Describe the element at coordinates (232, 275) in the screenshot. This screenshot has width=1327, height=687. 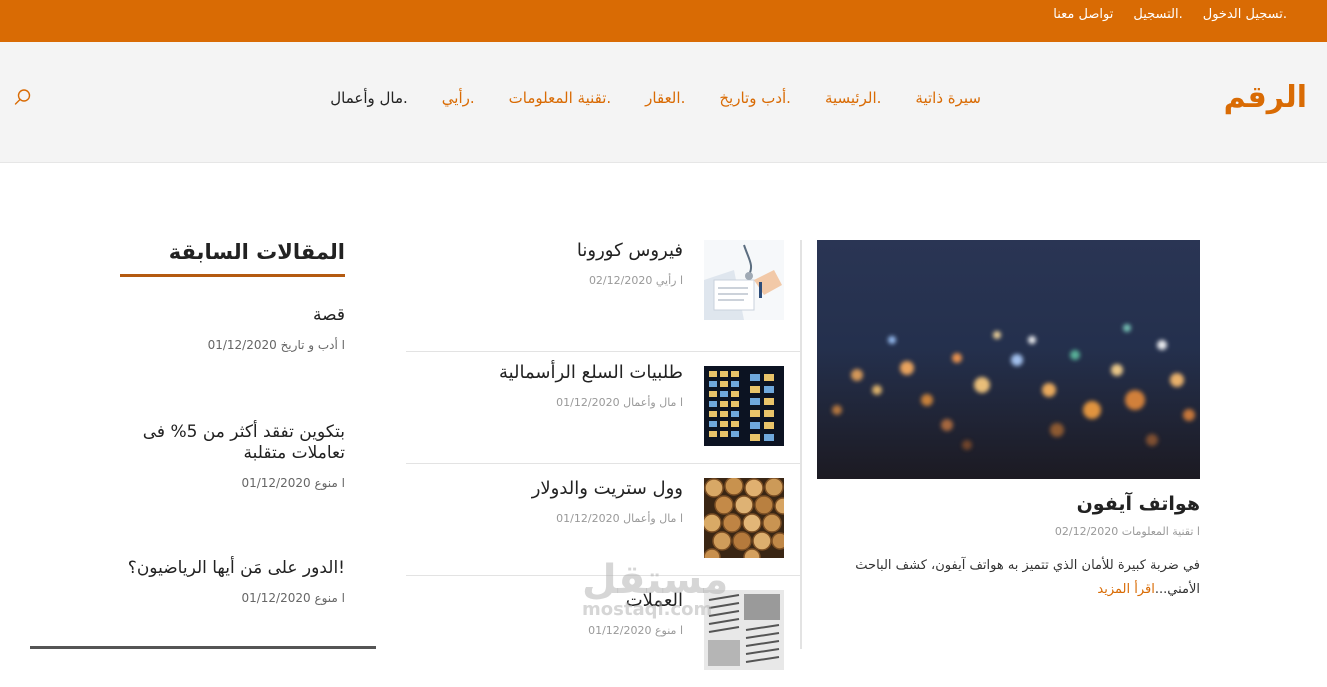
I see `sidebar-heading-underline` at that location.